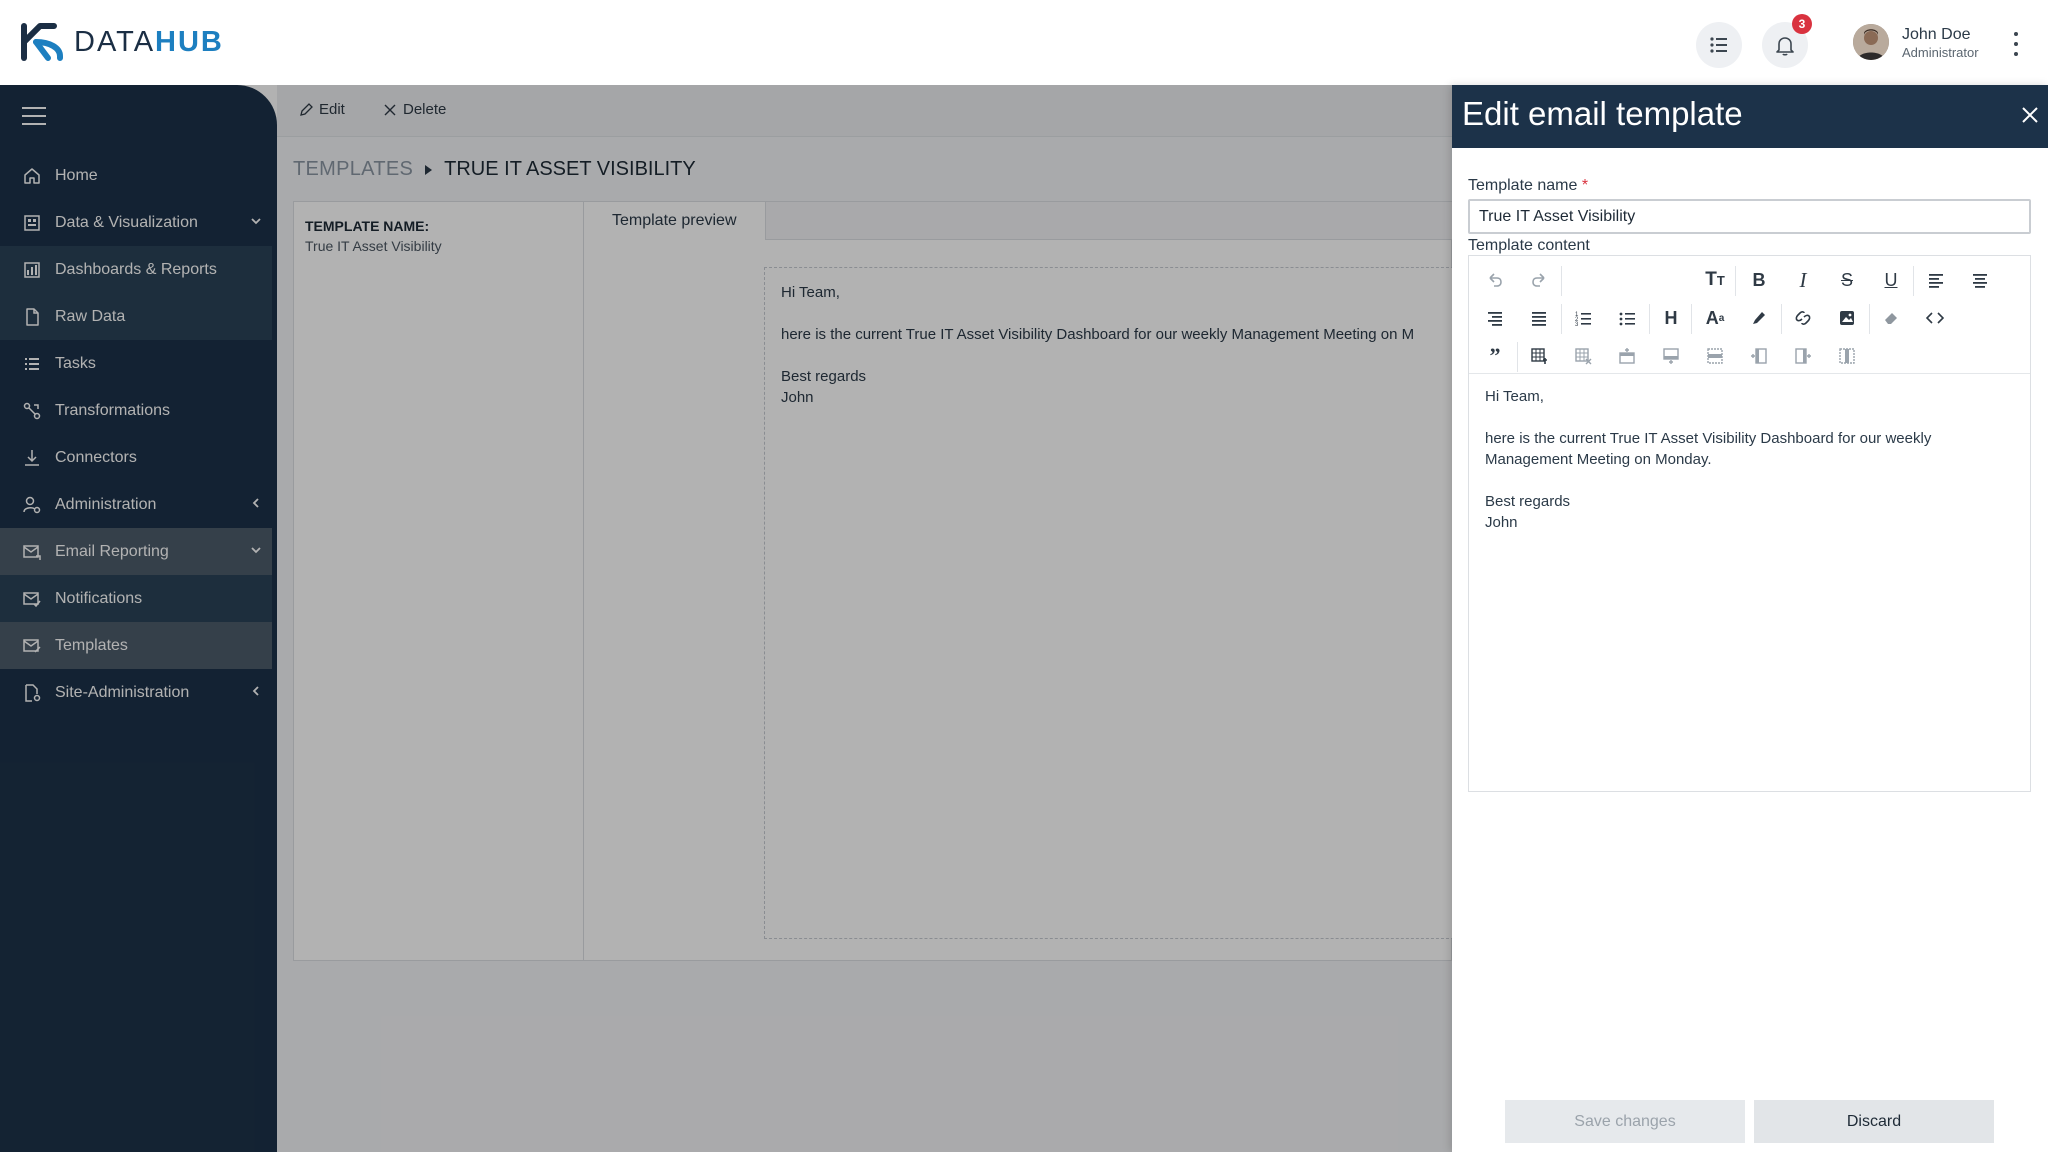 This screenshot has height=1152, width=2048. I want to click on drawer-title: Edit email template, so click(1602, 113).